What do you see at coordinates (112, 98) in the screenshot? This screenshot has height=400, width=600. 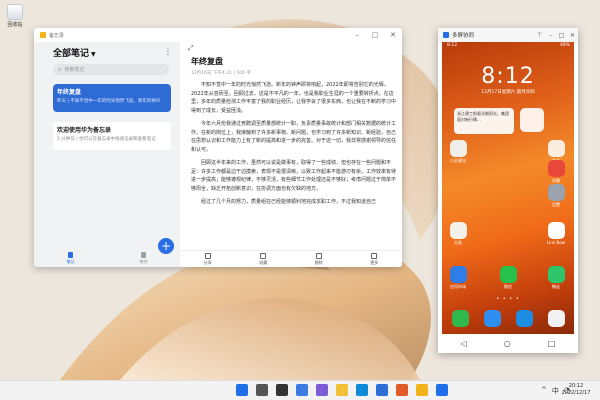 I see `note-card: 年终复盘 昨天 | 不知不觉中一年的时光悄然飞逝。新年的钟声` at bounding box center [112, 98].